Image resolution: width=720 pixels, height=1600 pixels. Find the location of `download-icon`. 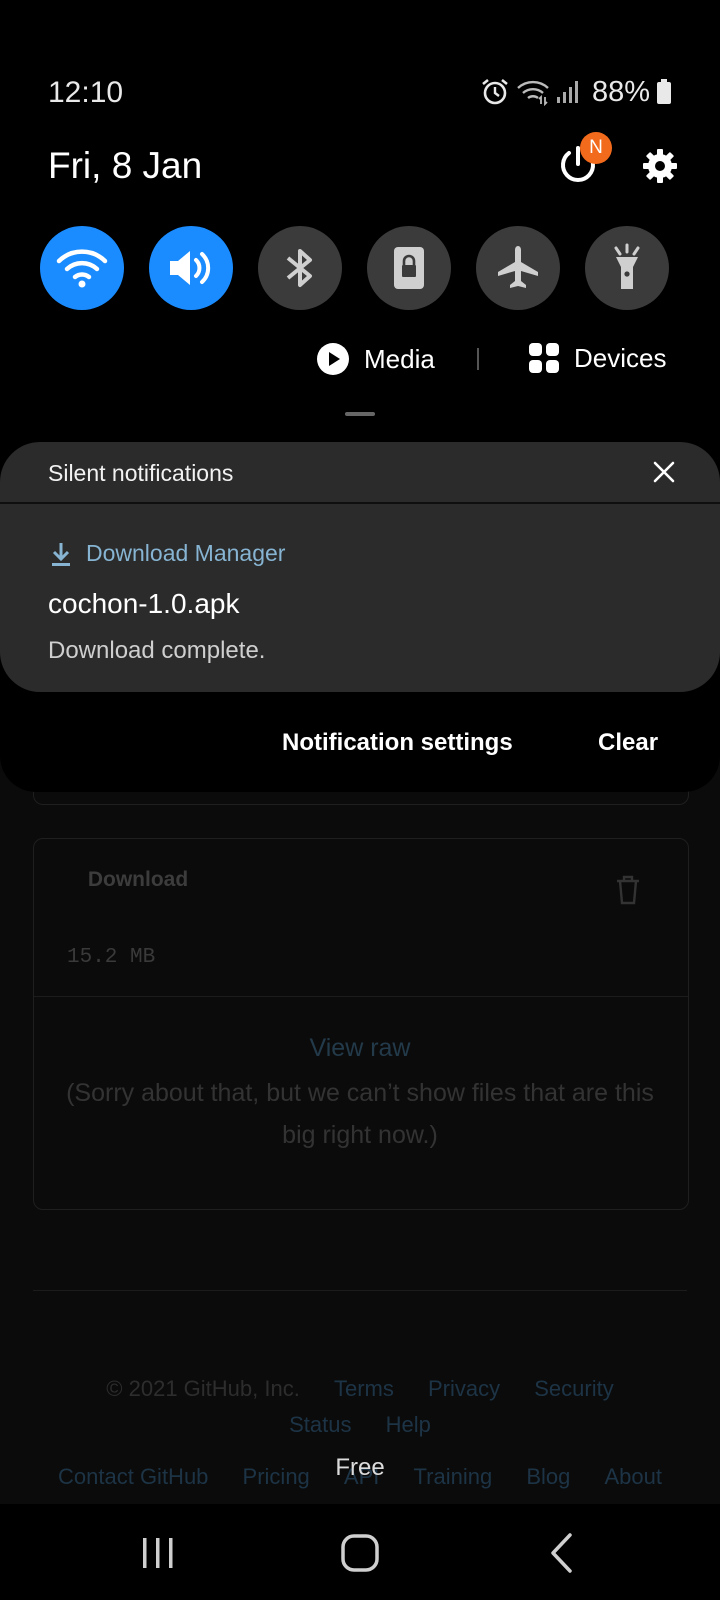

download-icon is located at coordinates (61, 554).